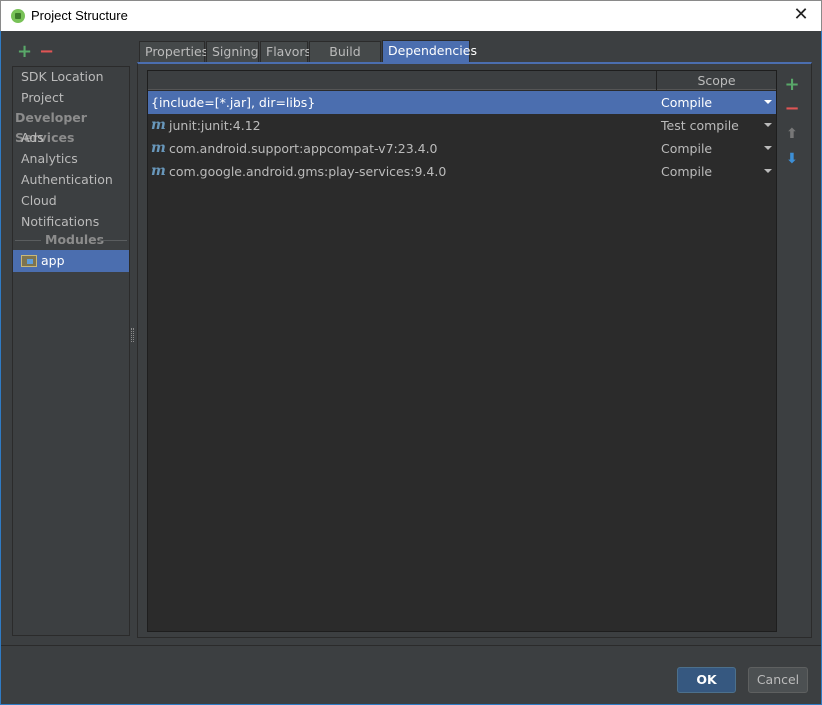 This screenshot has height=705, width=822. I want to click on tab-build-types: Build Types, so click(345, 60).